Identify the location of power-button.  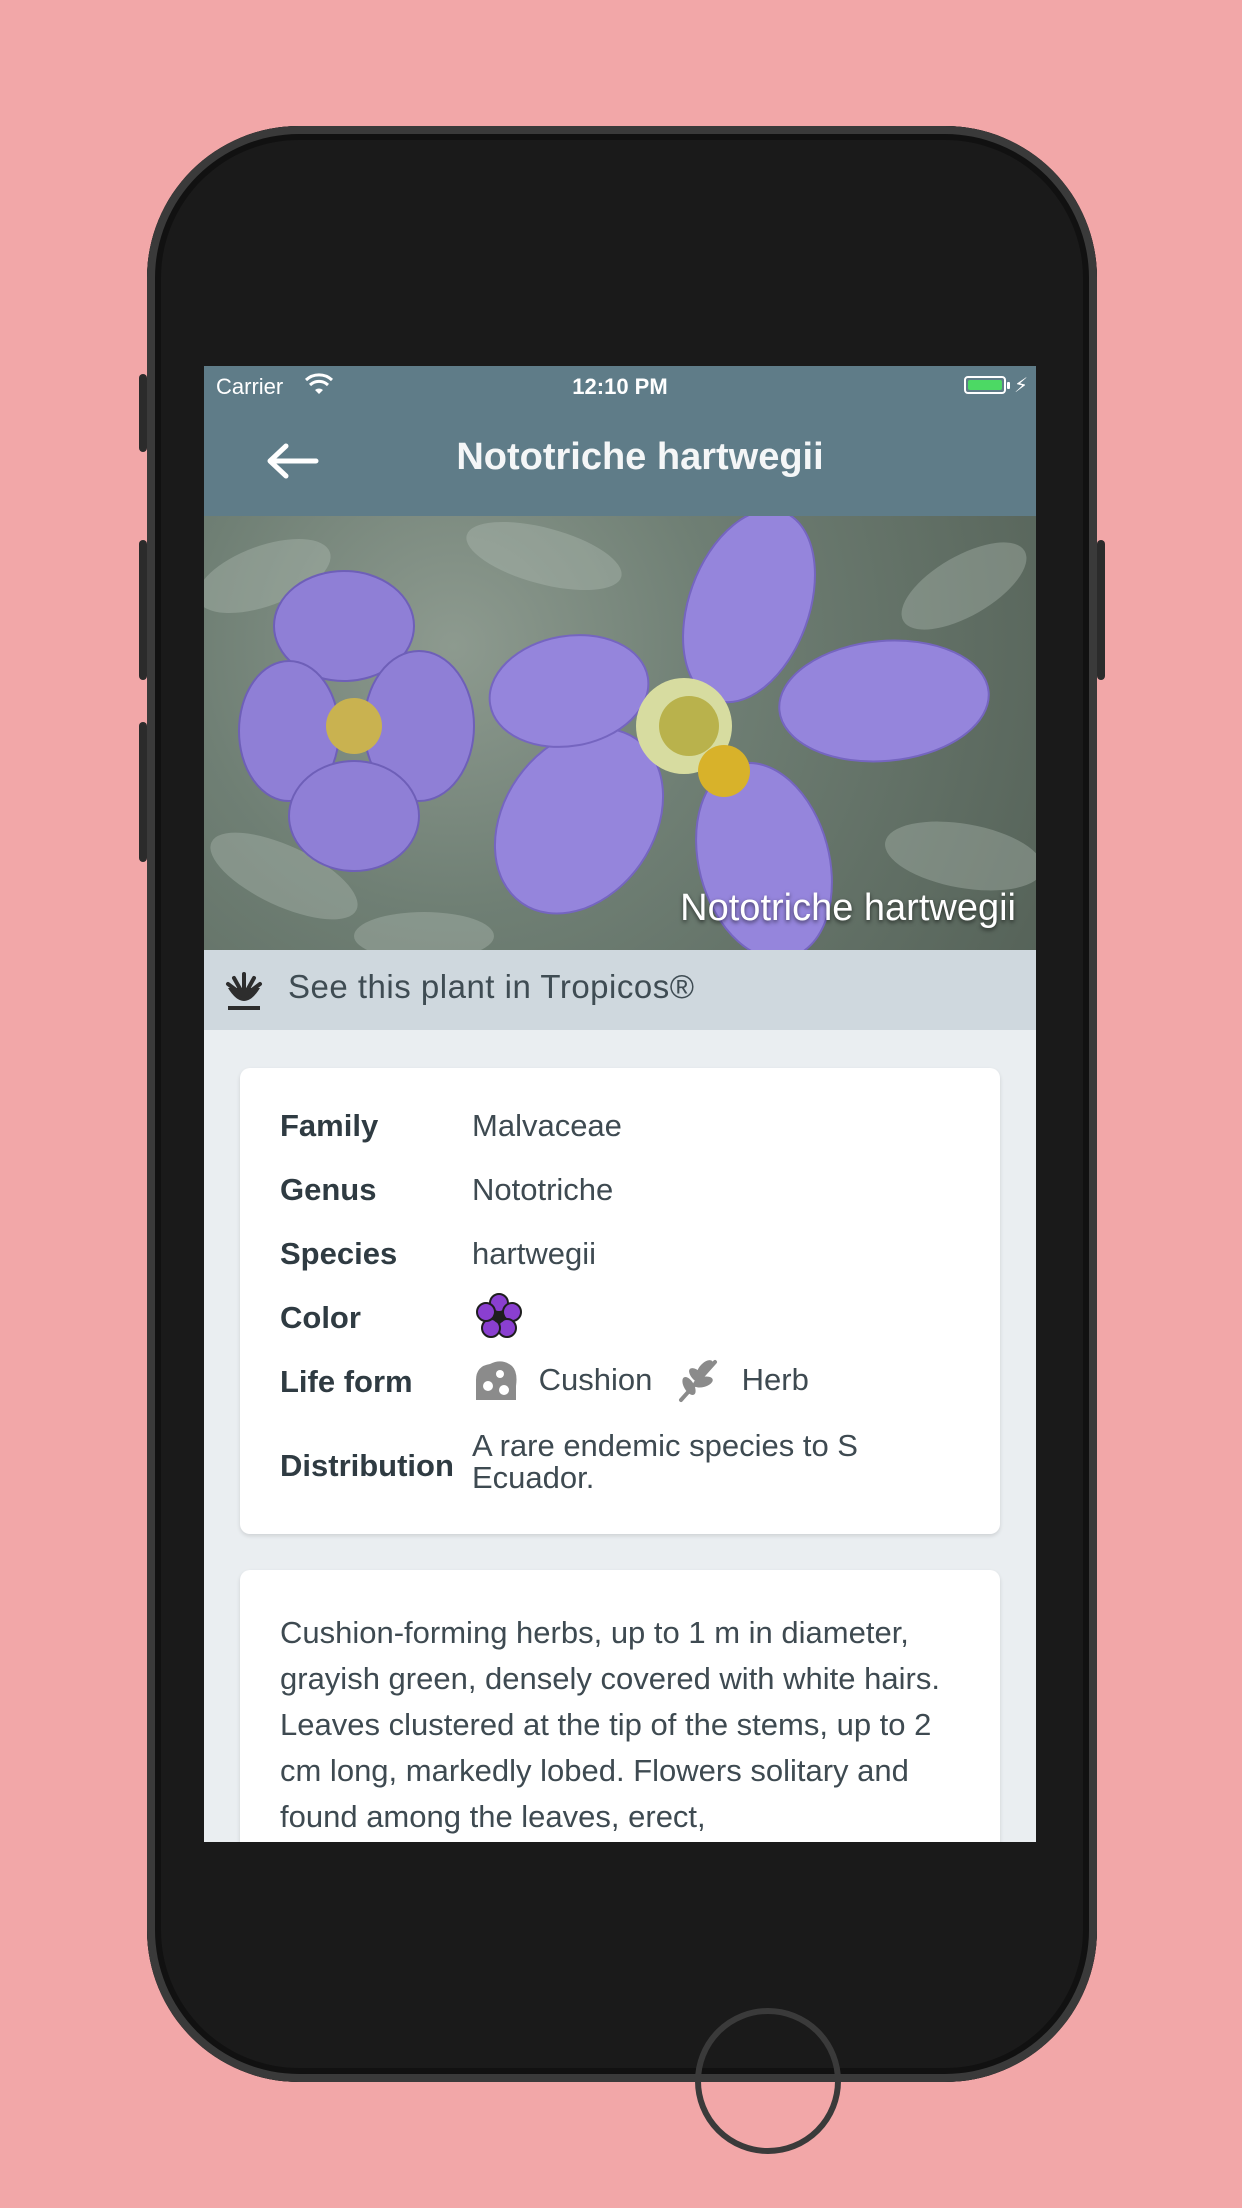
(1101, 610).